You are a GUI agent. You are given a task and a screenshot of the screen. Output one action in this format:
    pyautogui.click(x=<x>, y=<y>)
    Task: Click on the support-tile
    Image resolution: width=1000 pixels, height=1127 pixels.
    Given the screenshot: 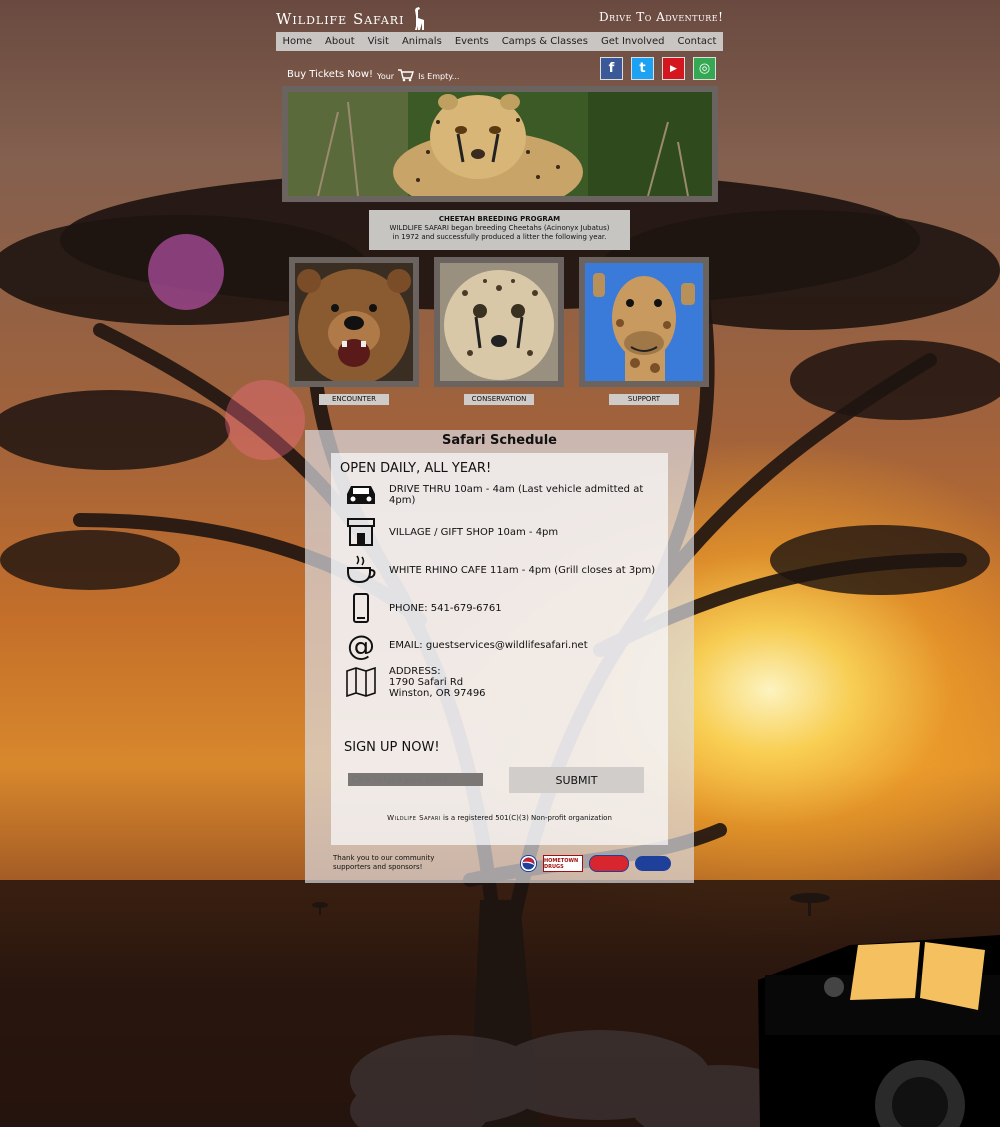 What is the action you would take?
    pyautogui.click(x=644, y=322)
    